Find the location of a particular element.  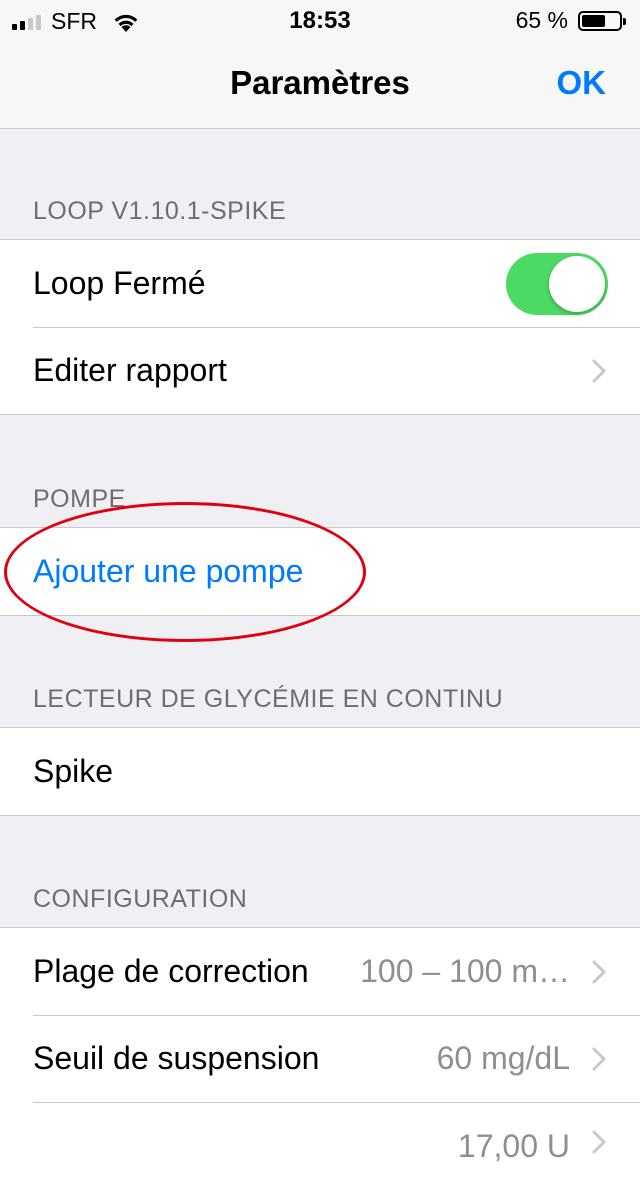

battery-fill is located at coordinates (593, 20).